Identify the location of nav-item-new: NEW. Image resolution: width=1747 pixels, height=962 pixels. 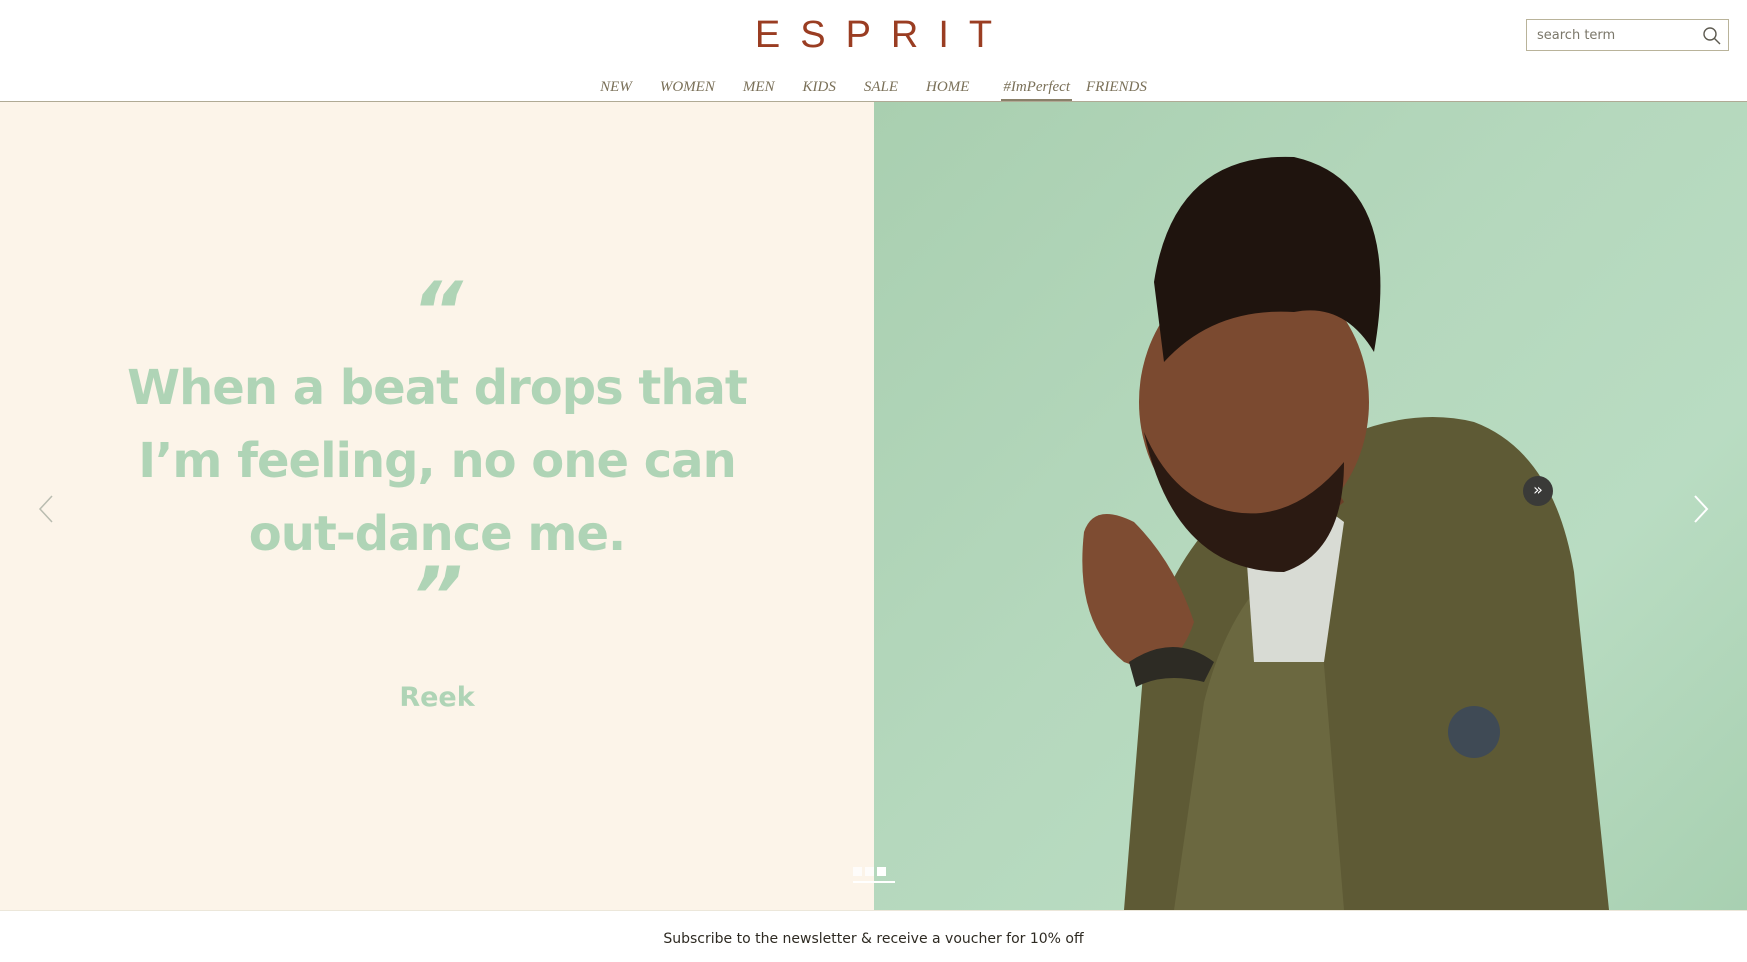
(616, 90).